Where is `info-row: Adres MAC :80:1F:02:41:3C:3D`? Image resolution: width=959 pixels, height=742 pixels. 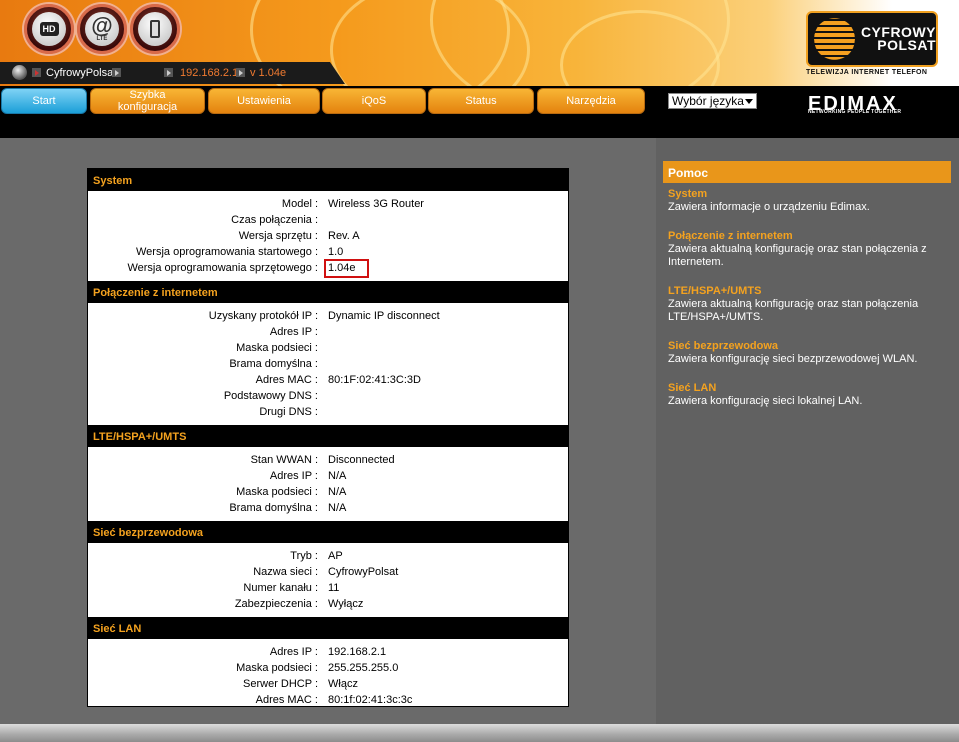
info-row: Adres MAC :80:1F:02:41:3C:3D is located at coordinates (338, 380).